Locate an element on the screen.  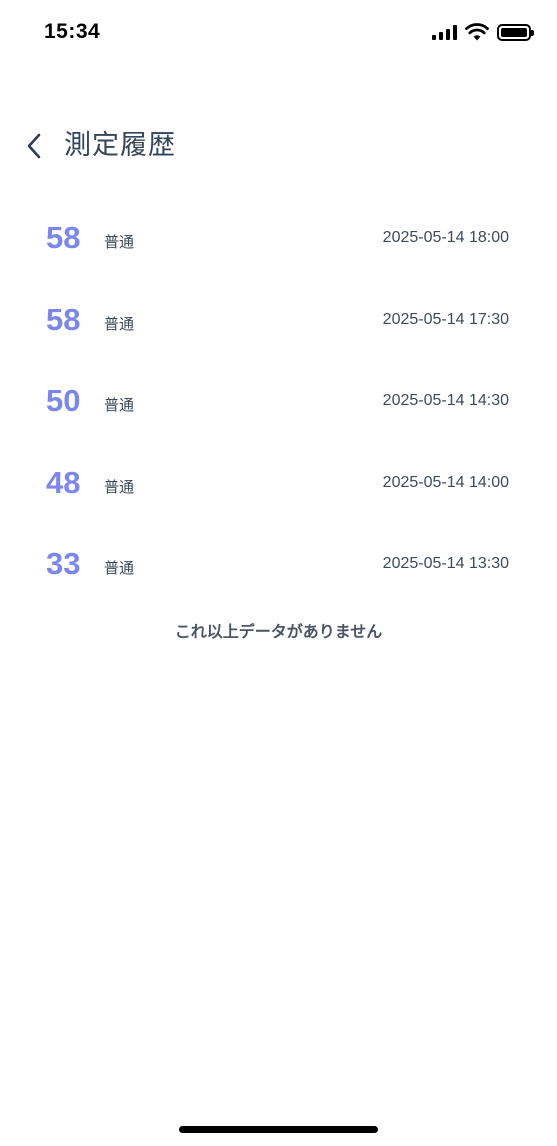
measurement-datetime: 2025-05-14 18:00 is located at coordinates (445, 237).